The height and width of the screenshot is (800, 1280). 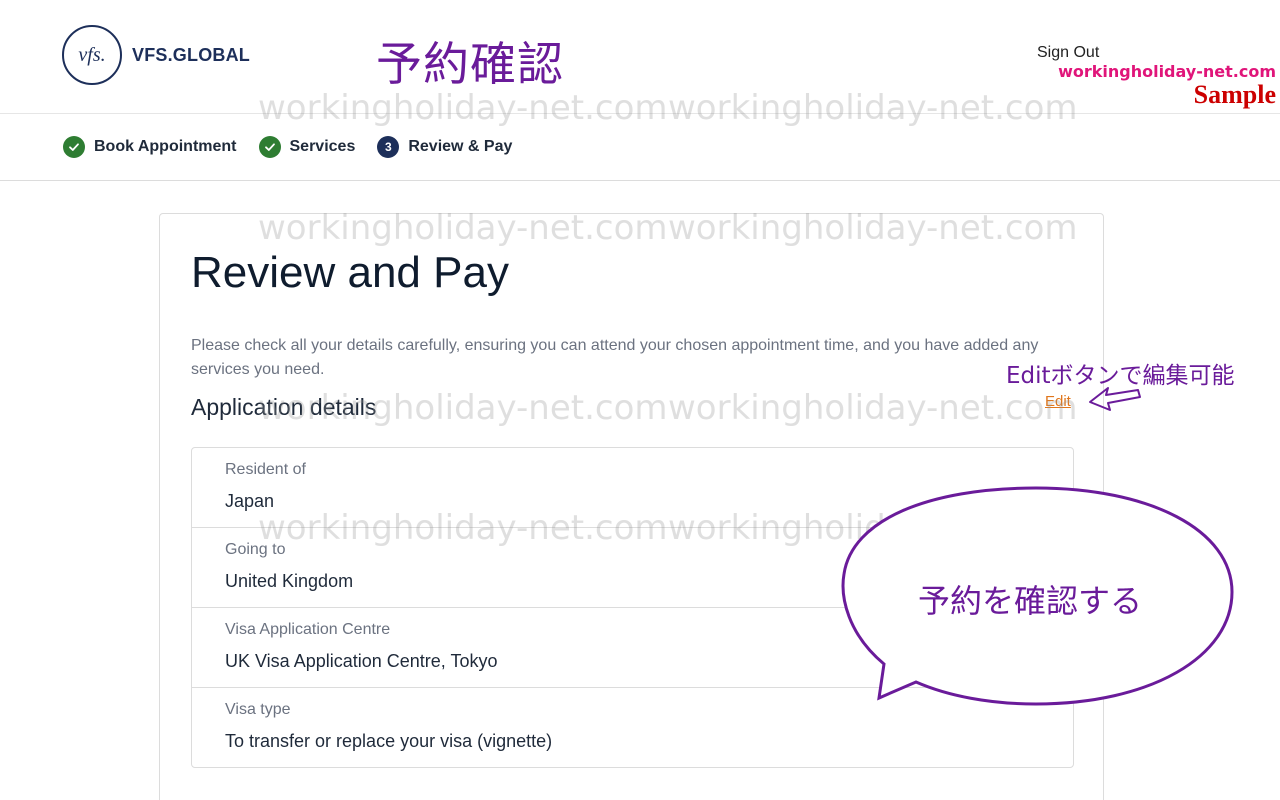 I want to click on detail-label: Resident of, so click(x=265, y=469).